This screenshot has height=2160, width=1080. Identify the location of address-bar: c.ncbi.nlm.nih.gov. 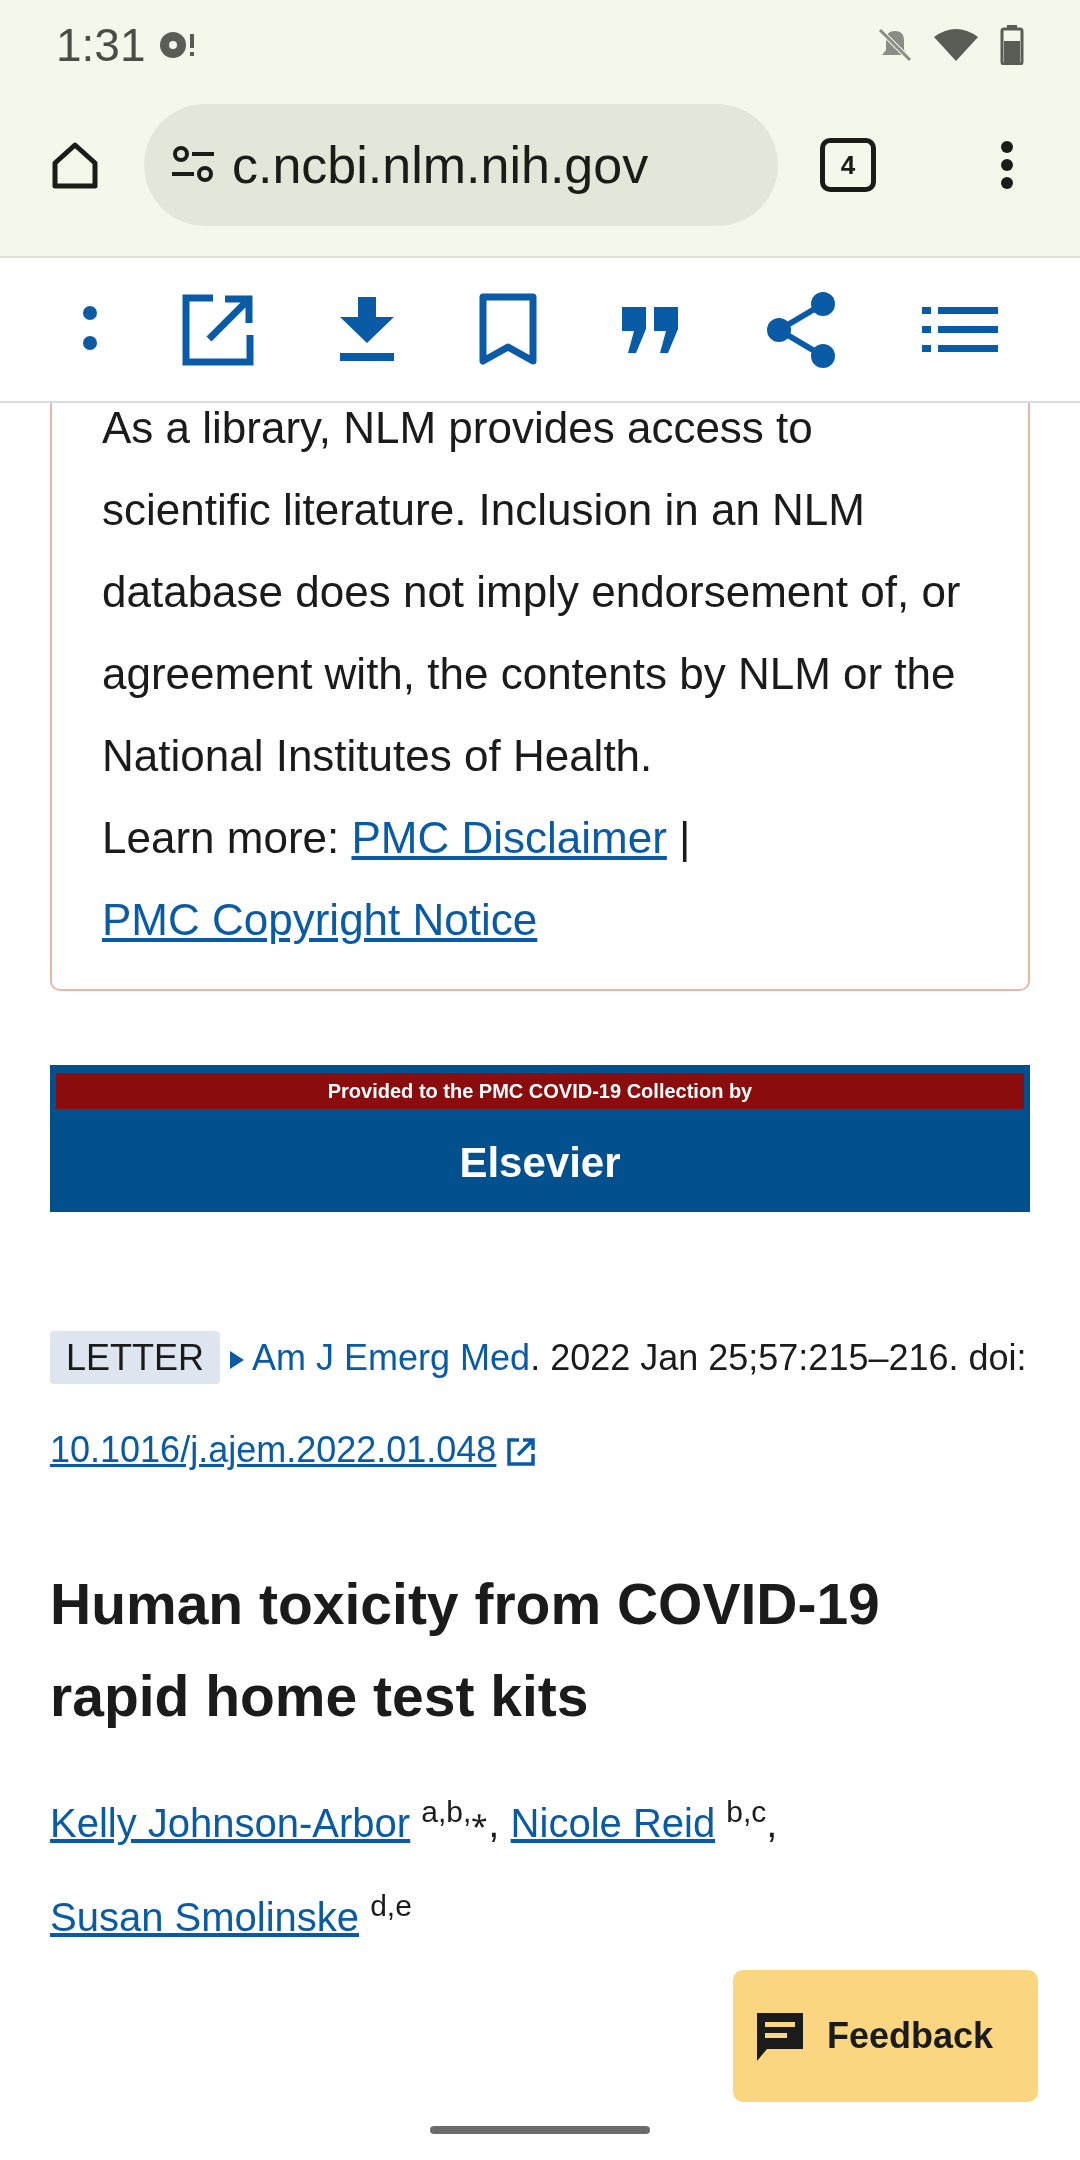
(461, 165).